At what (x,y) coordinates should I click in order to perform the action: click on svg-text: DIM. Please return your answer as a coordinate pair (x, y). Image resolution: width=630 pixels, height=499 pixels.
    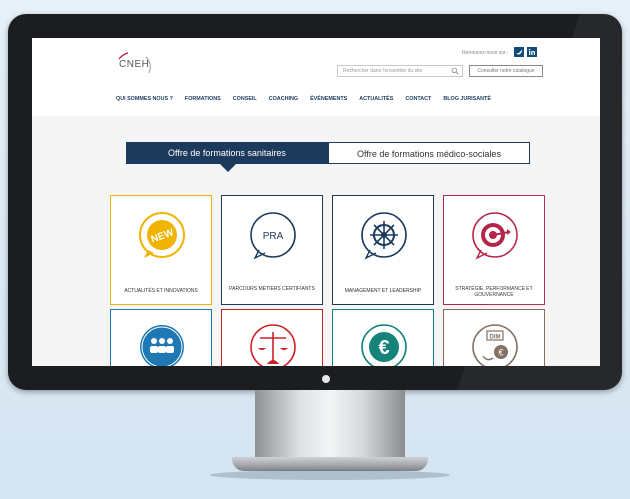
    Looking at the image, I should click on (495, 338).